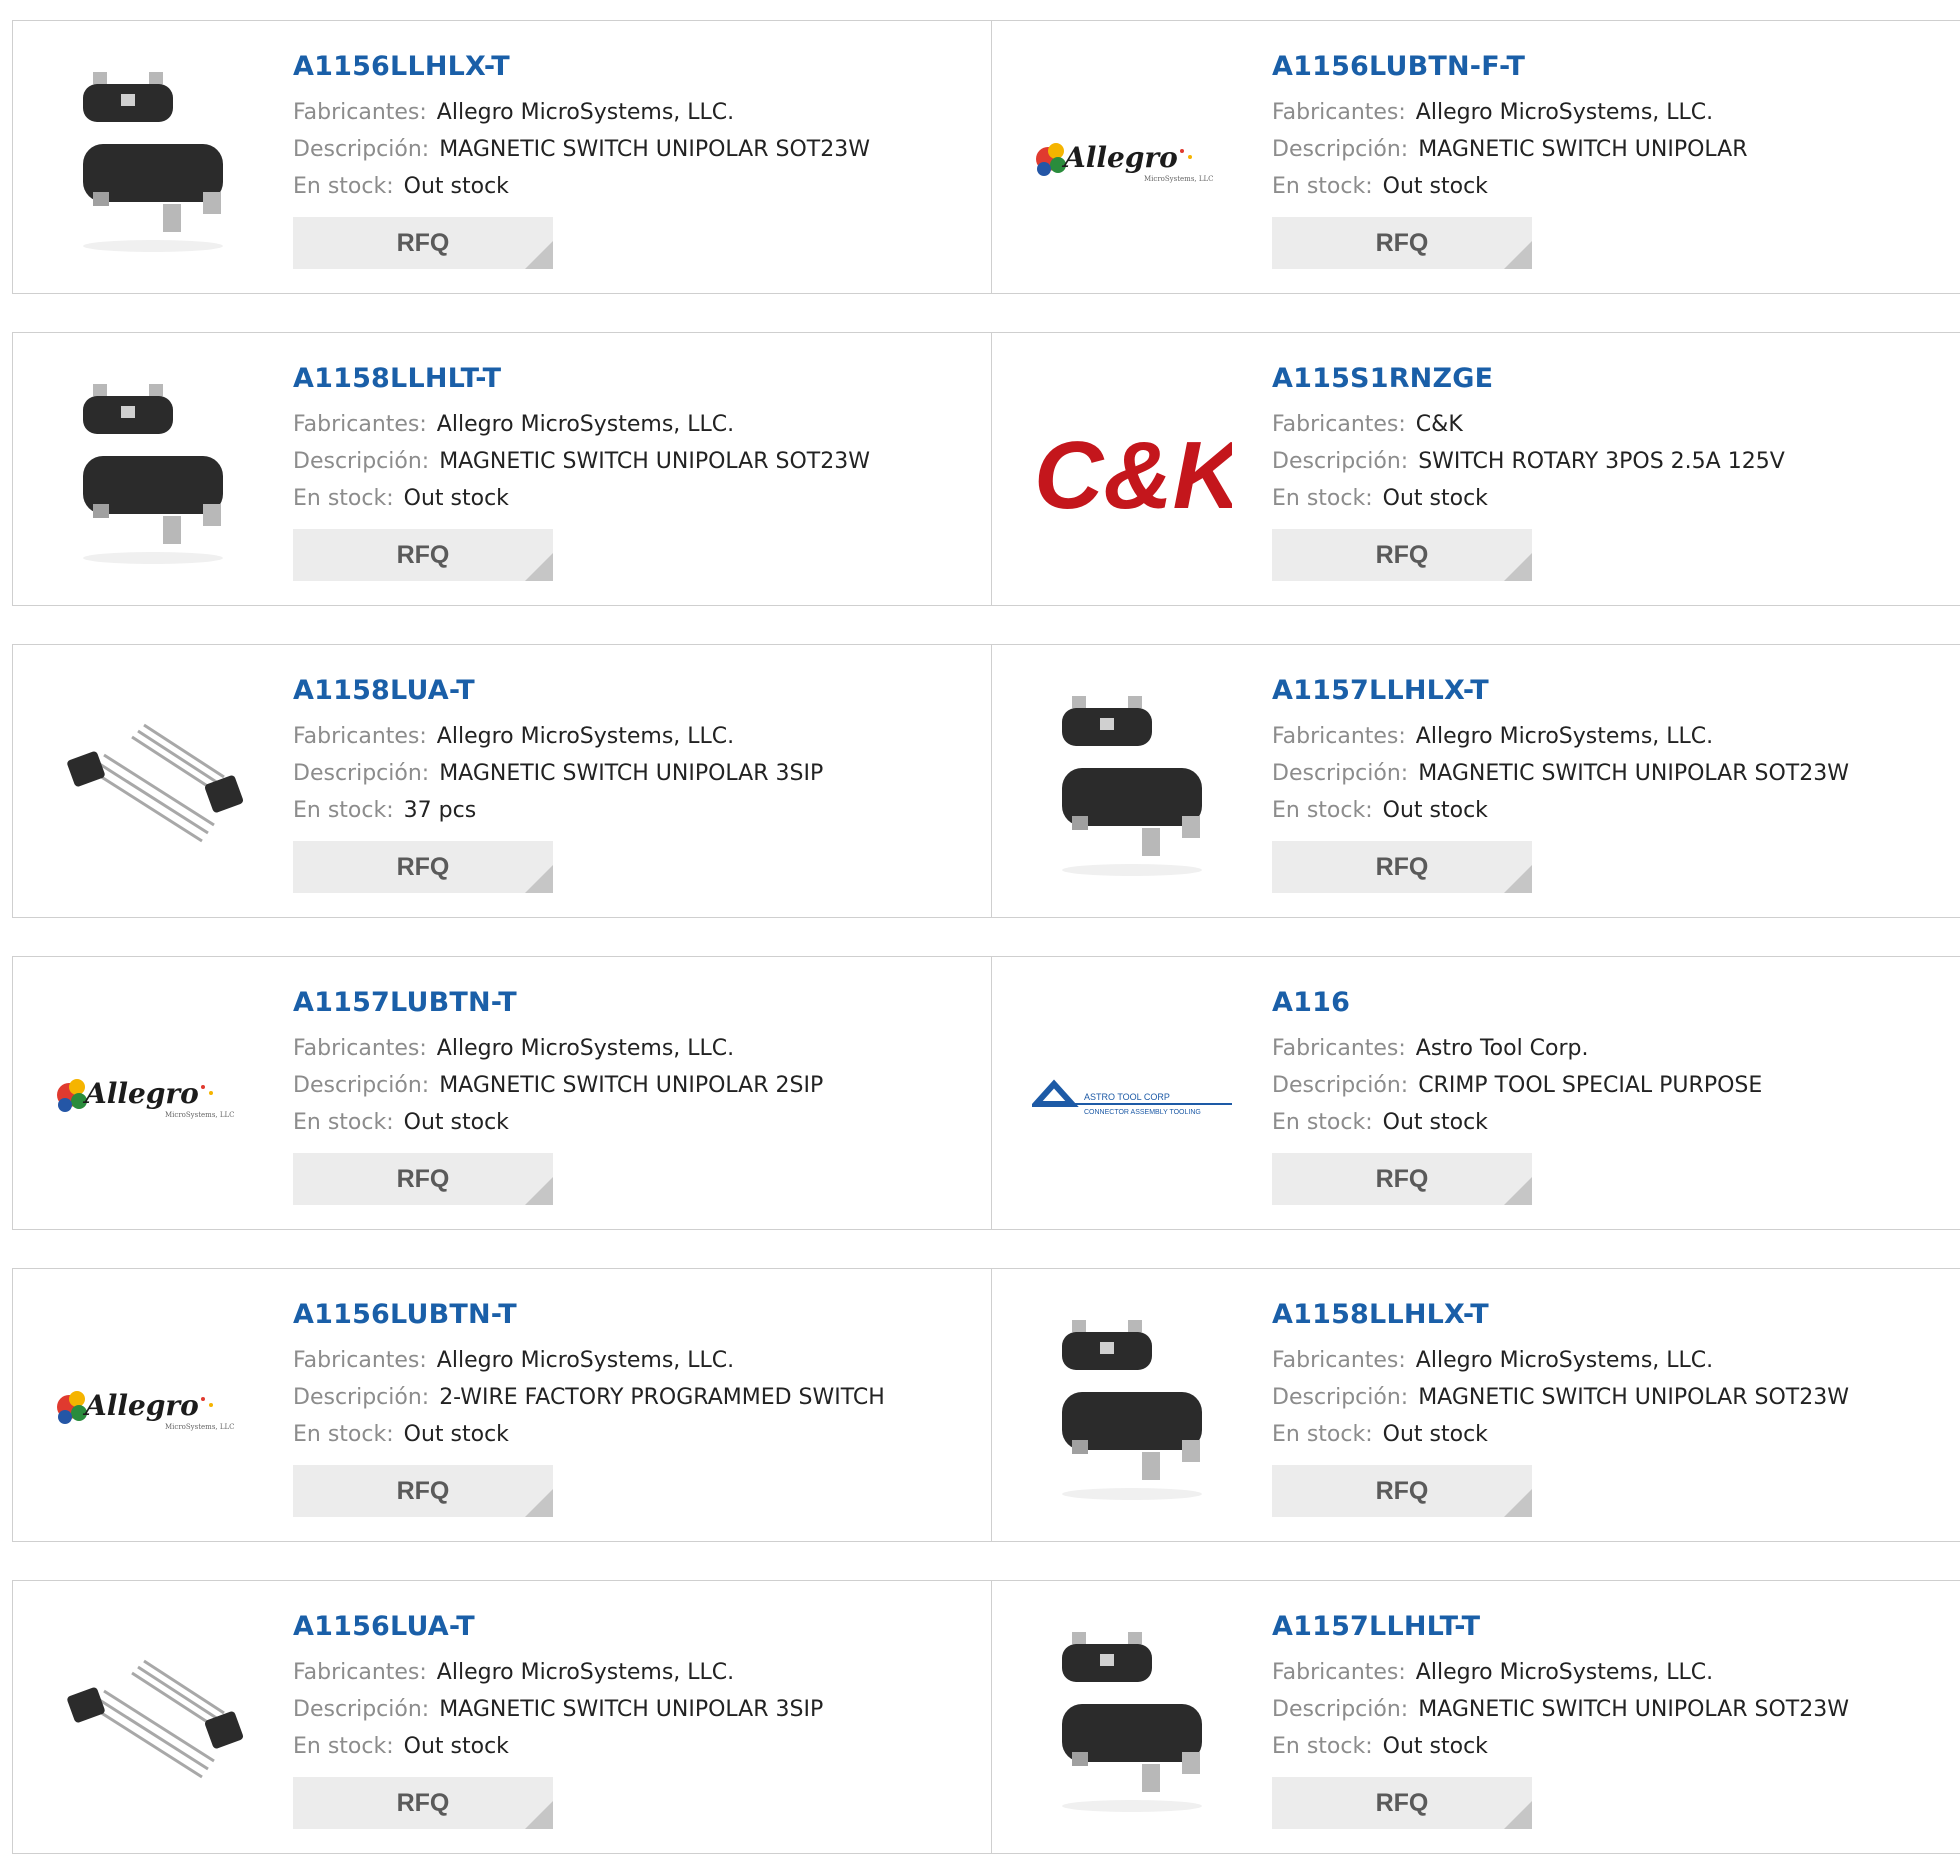  What do you see at coordinates (631, 1709) in the screenshot?
I see `description-value: MAGNETIC SWITCH UNIPOLAR 3SIP` at bounding box center [631, 1709].